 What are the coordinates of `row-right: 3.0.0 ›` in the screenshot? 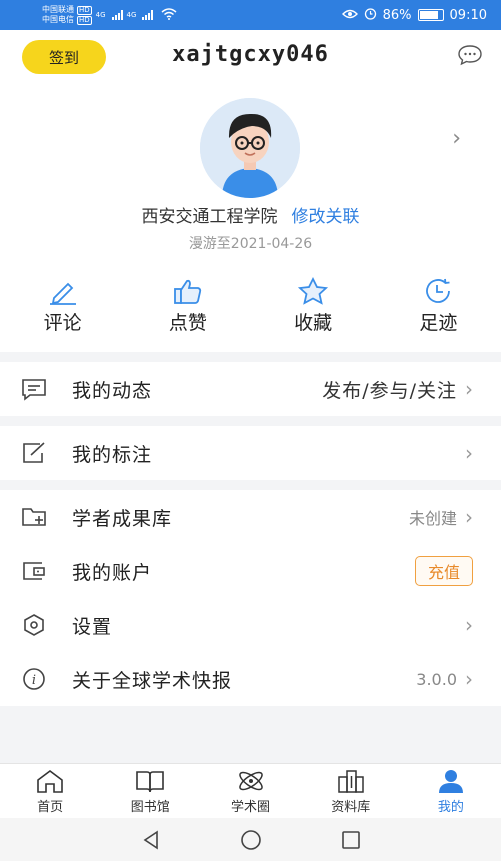 It's located at (444, 679).